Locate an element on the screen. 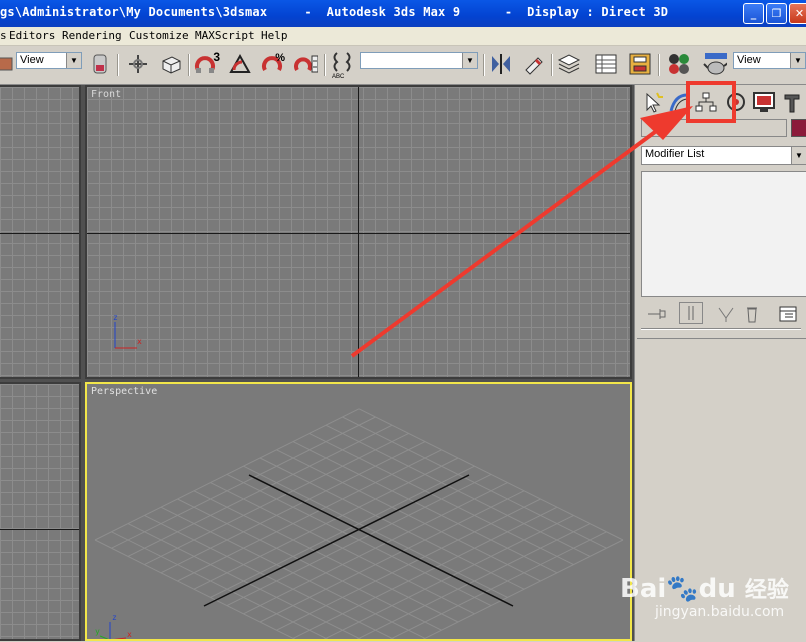 This screenshot has height=642, width=806. modifier-list-label: Modifier List is located at coordinates (675, 154).